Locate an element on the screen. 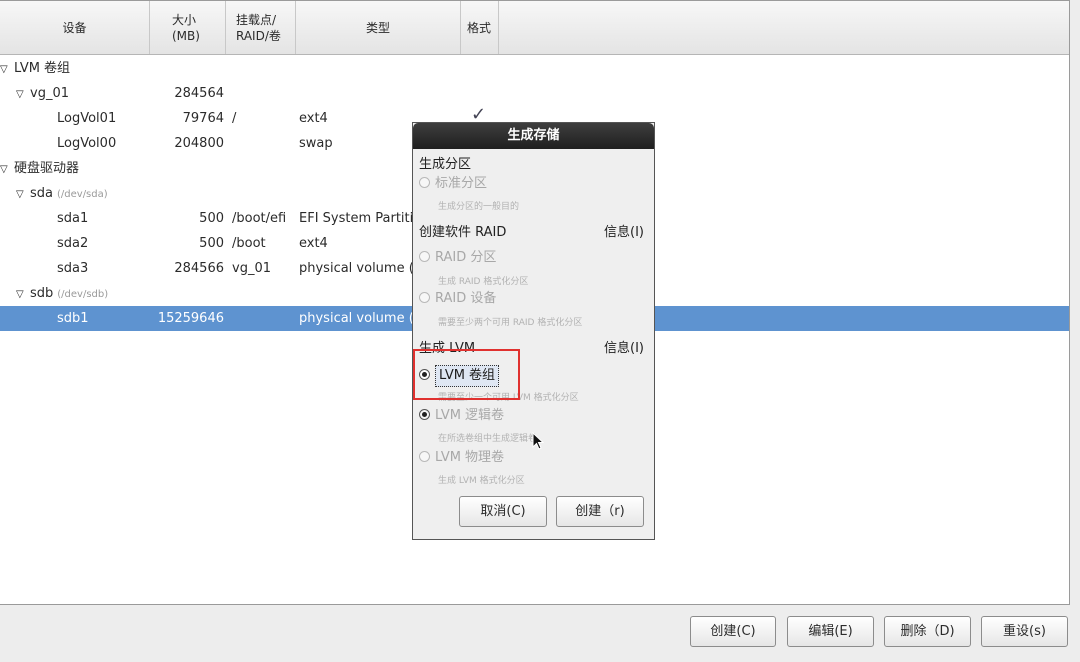 The width and height of the screenshot is (1080, 662). device-name: sda1 is located at coordinates (73, 218).